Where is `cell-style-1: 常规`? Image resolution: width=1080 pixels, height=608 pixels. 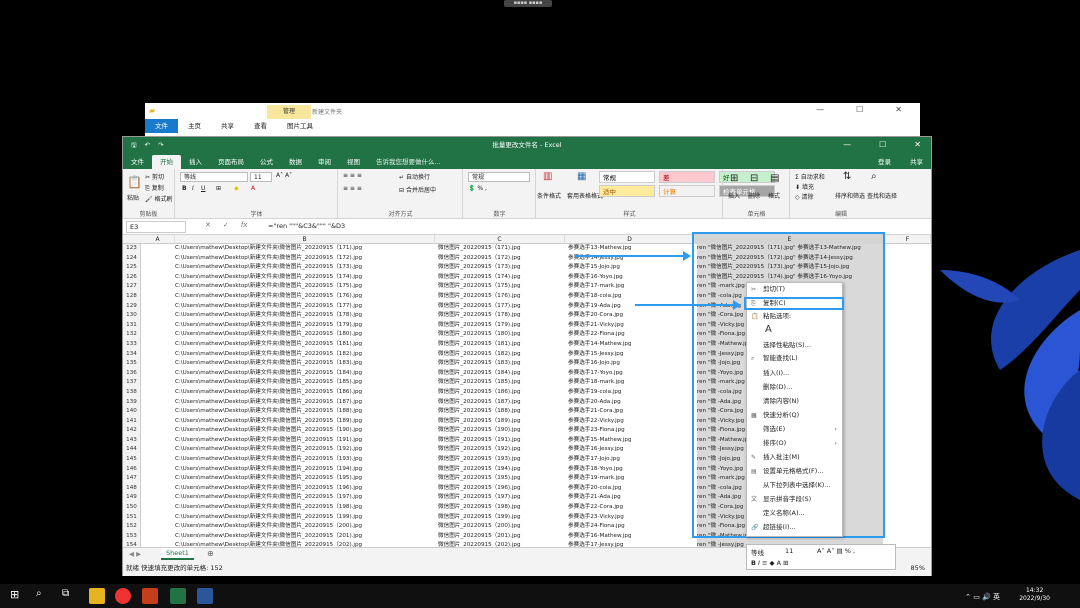
cell-style-1: 常规 is located at coordinates (627, 177).